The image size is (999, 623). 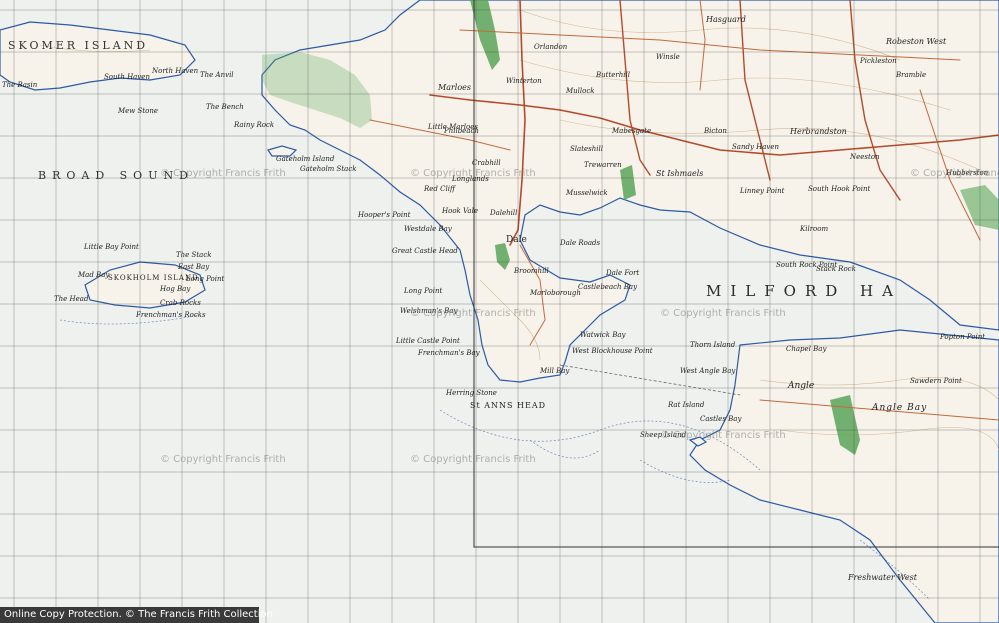 I want to click on label-philbeach: Philbeach, so click(x=461, y=131).